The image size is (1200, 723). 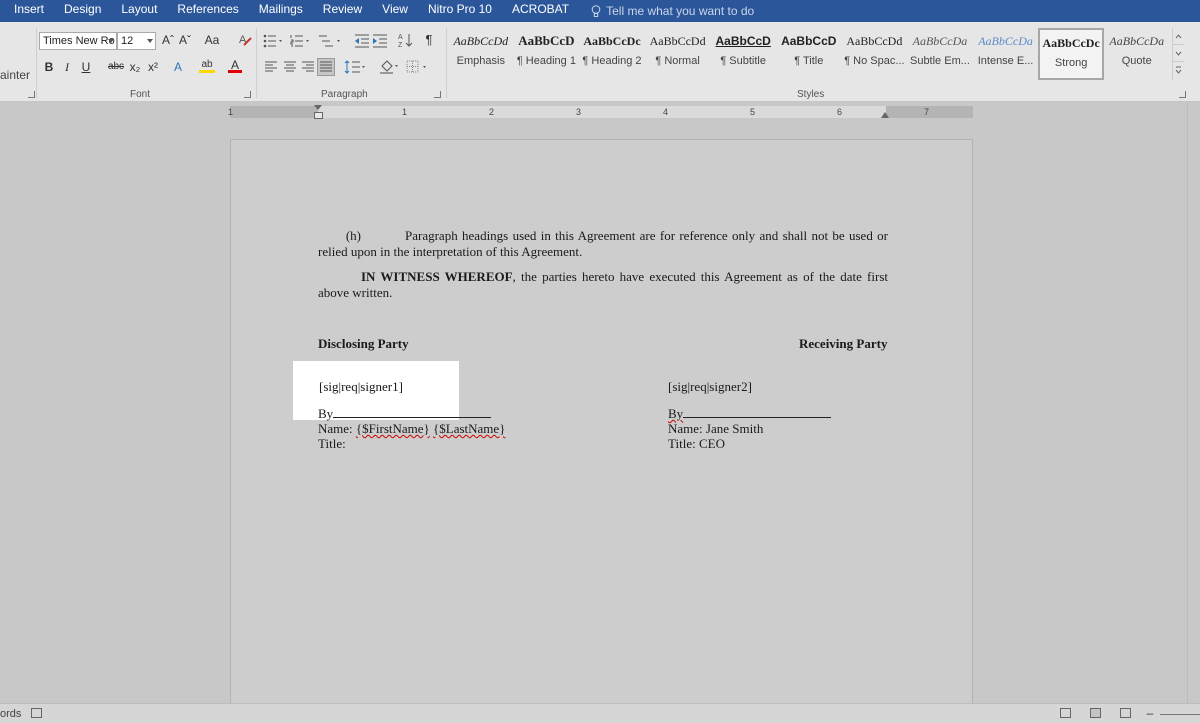 I want to click on styles-scroll, so click(x=1178, y=54).